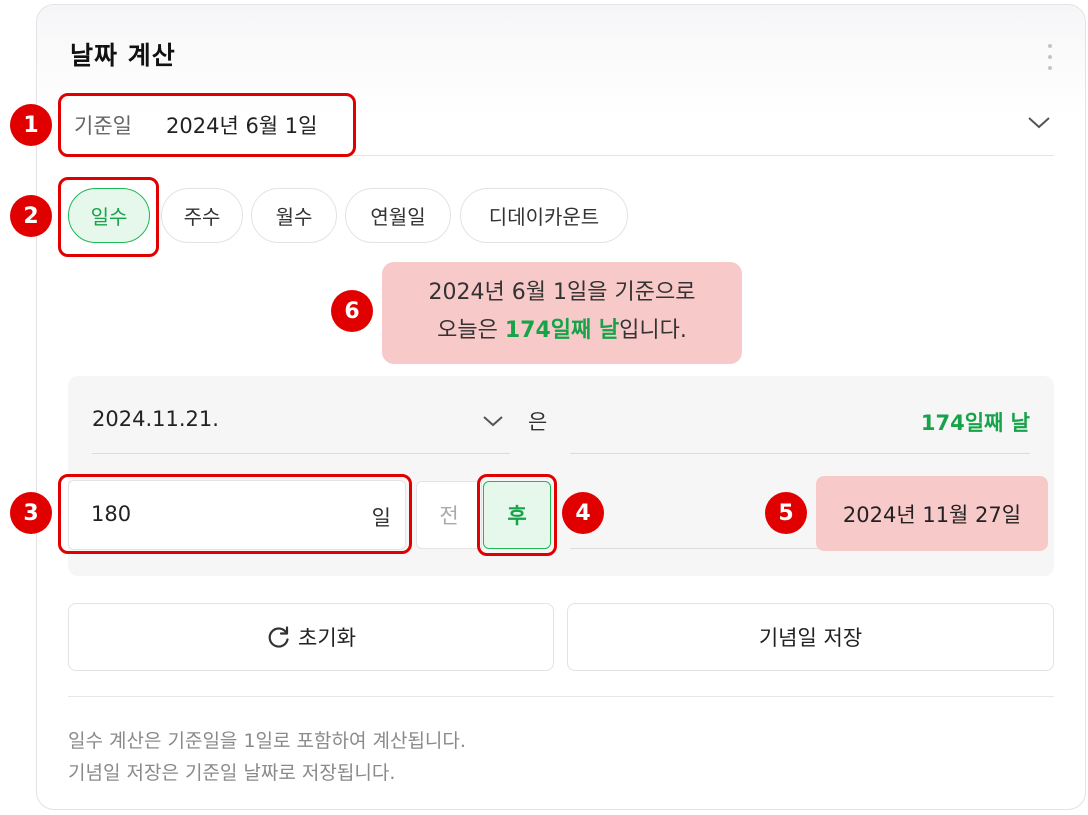 The width and height of the screenshot is (1088, 815). Describe the element at coordinates (583, 513) in the screenshot. I see `annotation-badge: 4` at that location.